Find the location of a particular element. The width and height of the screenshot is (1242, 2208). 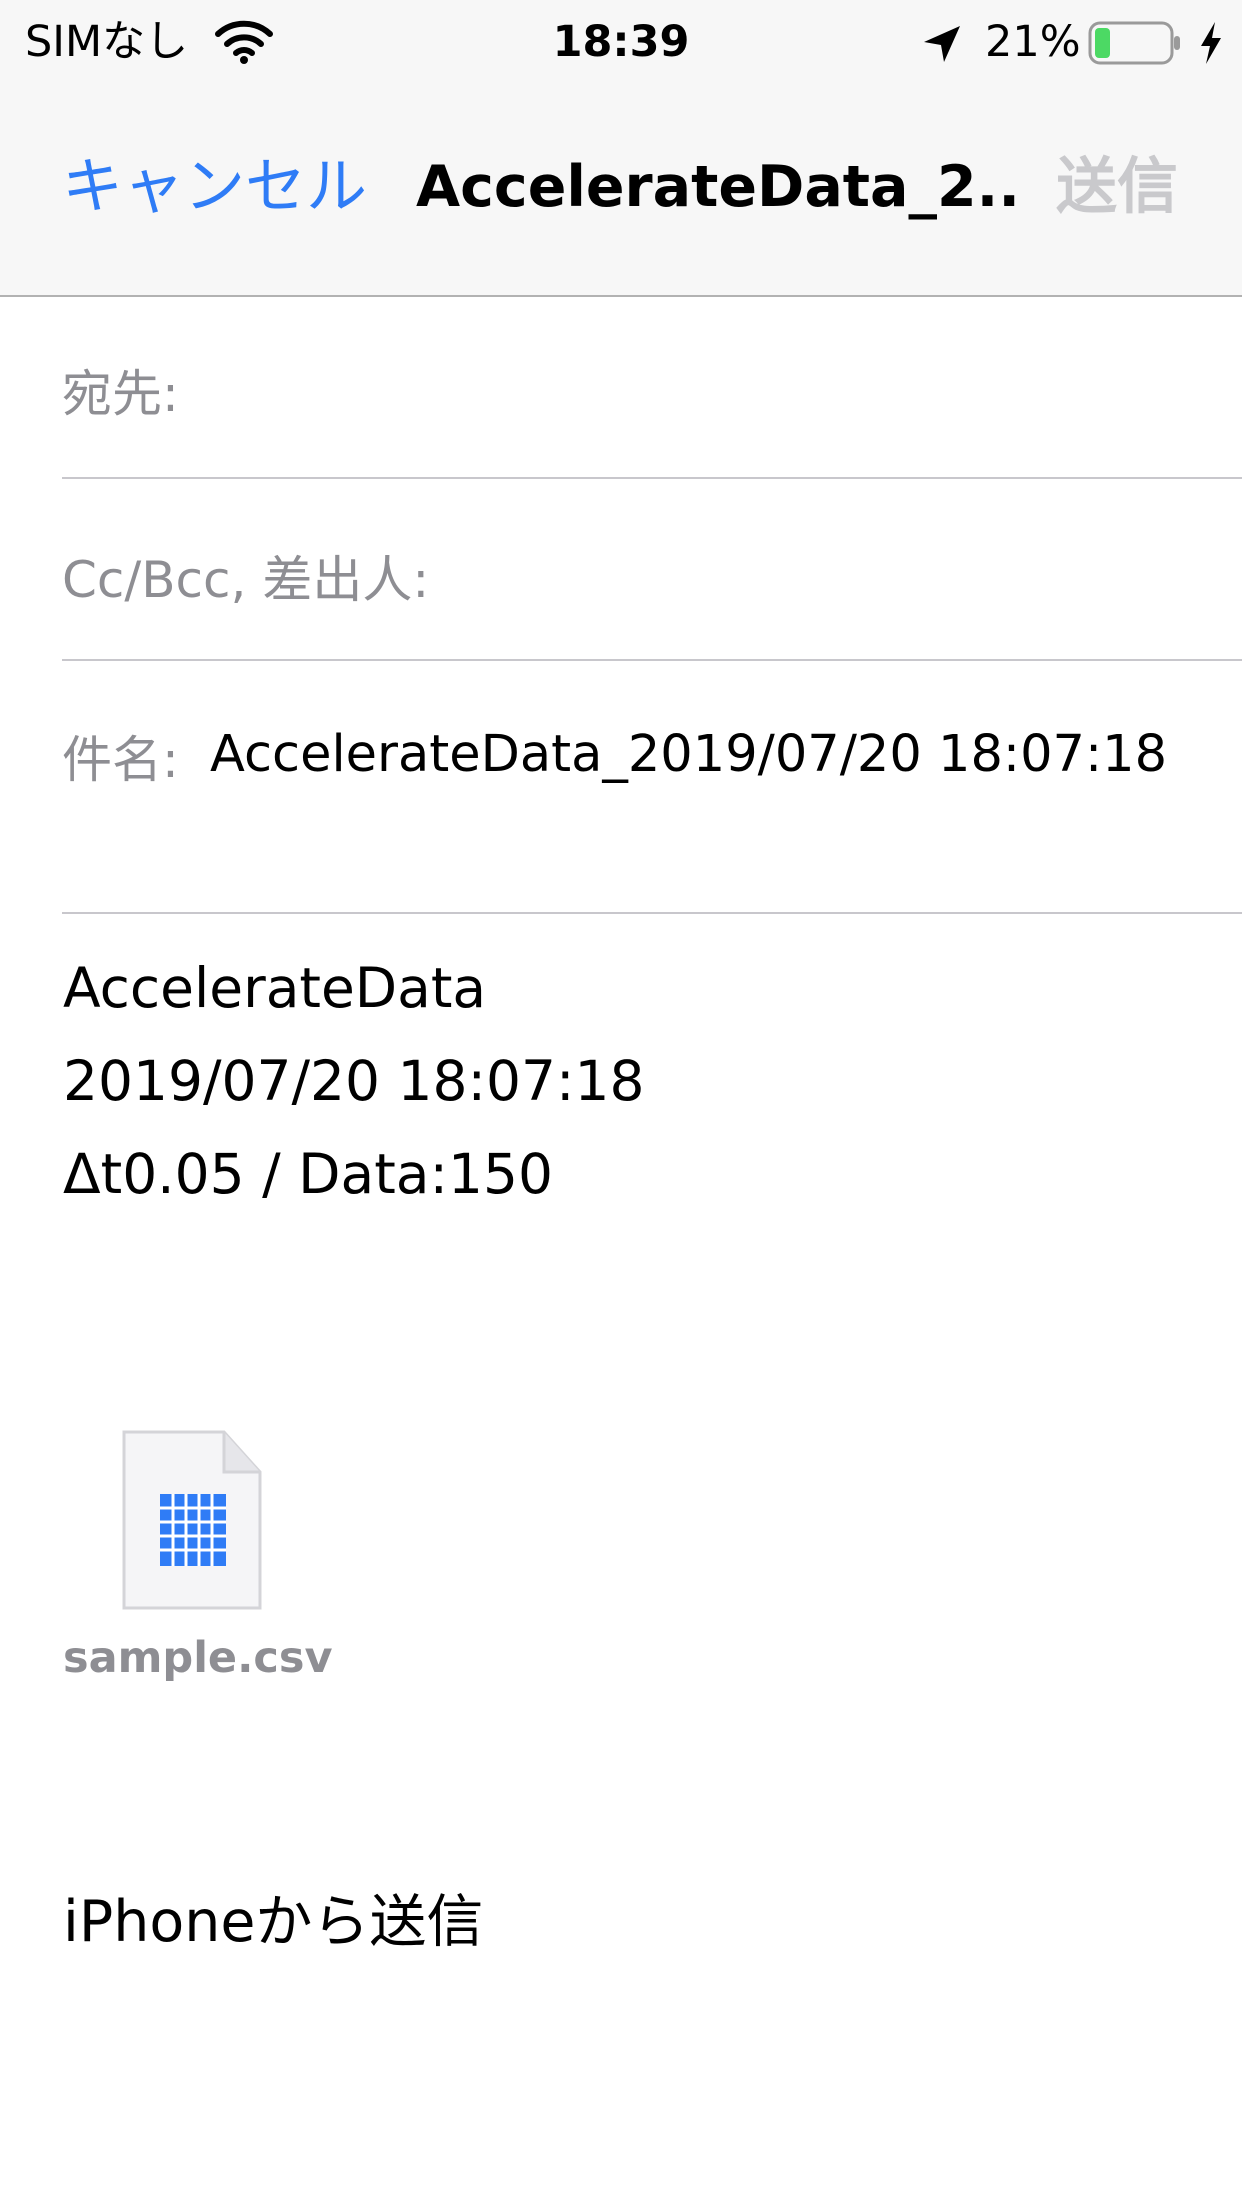

subject-input: AccelerateData_2019/07/20 18:07:18 is located at coordinates (690, 755).